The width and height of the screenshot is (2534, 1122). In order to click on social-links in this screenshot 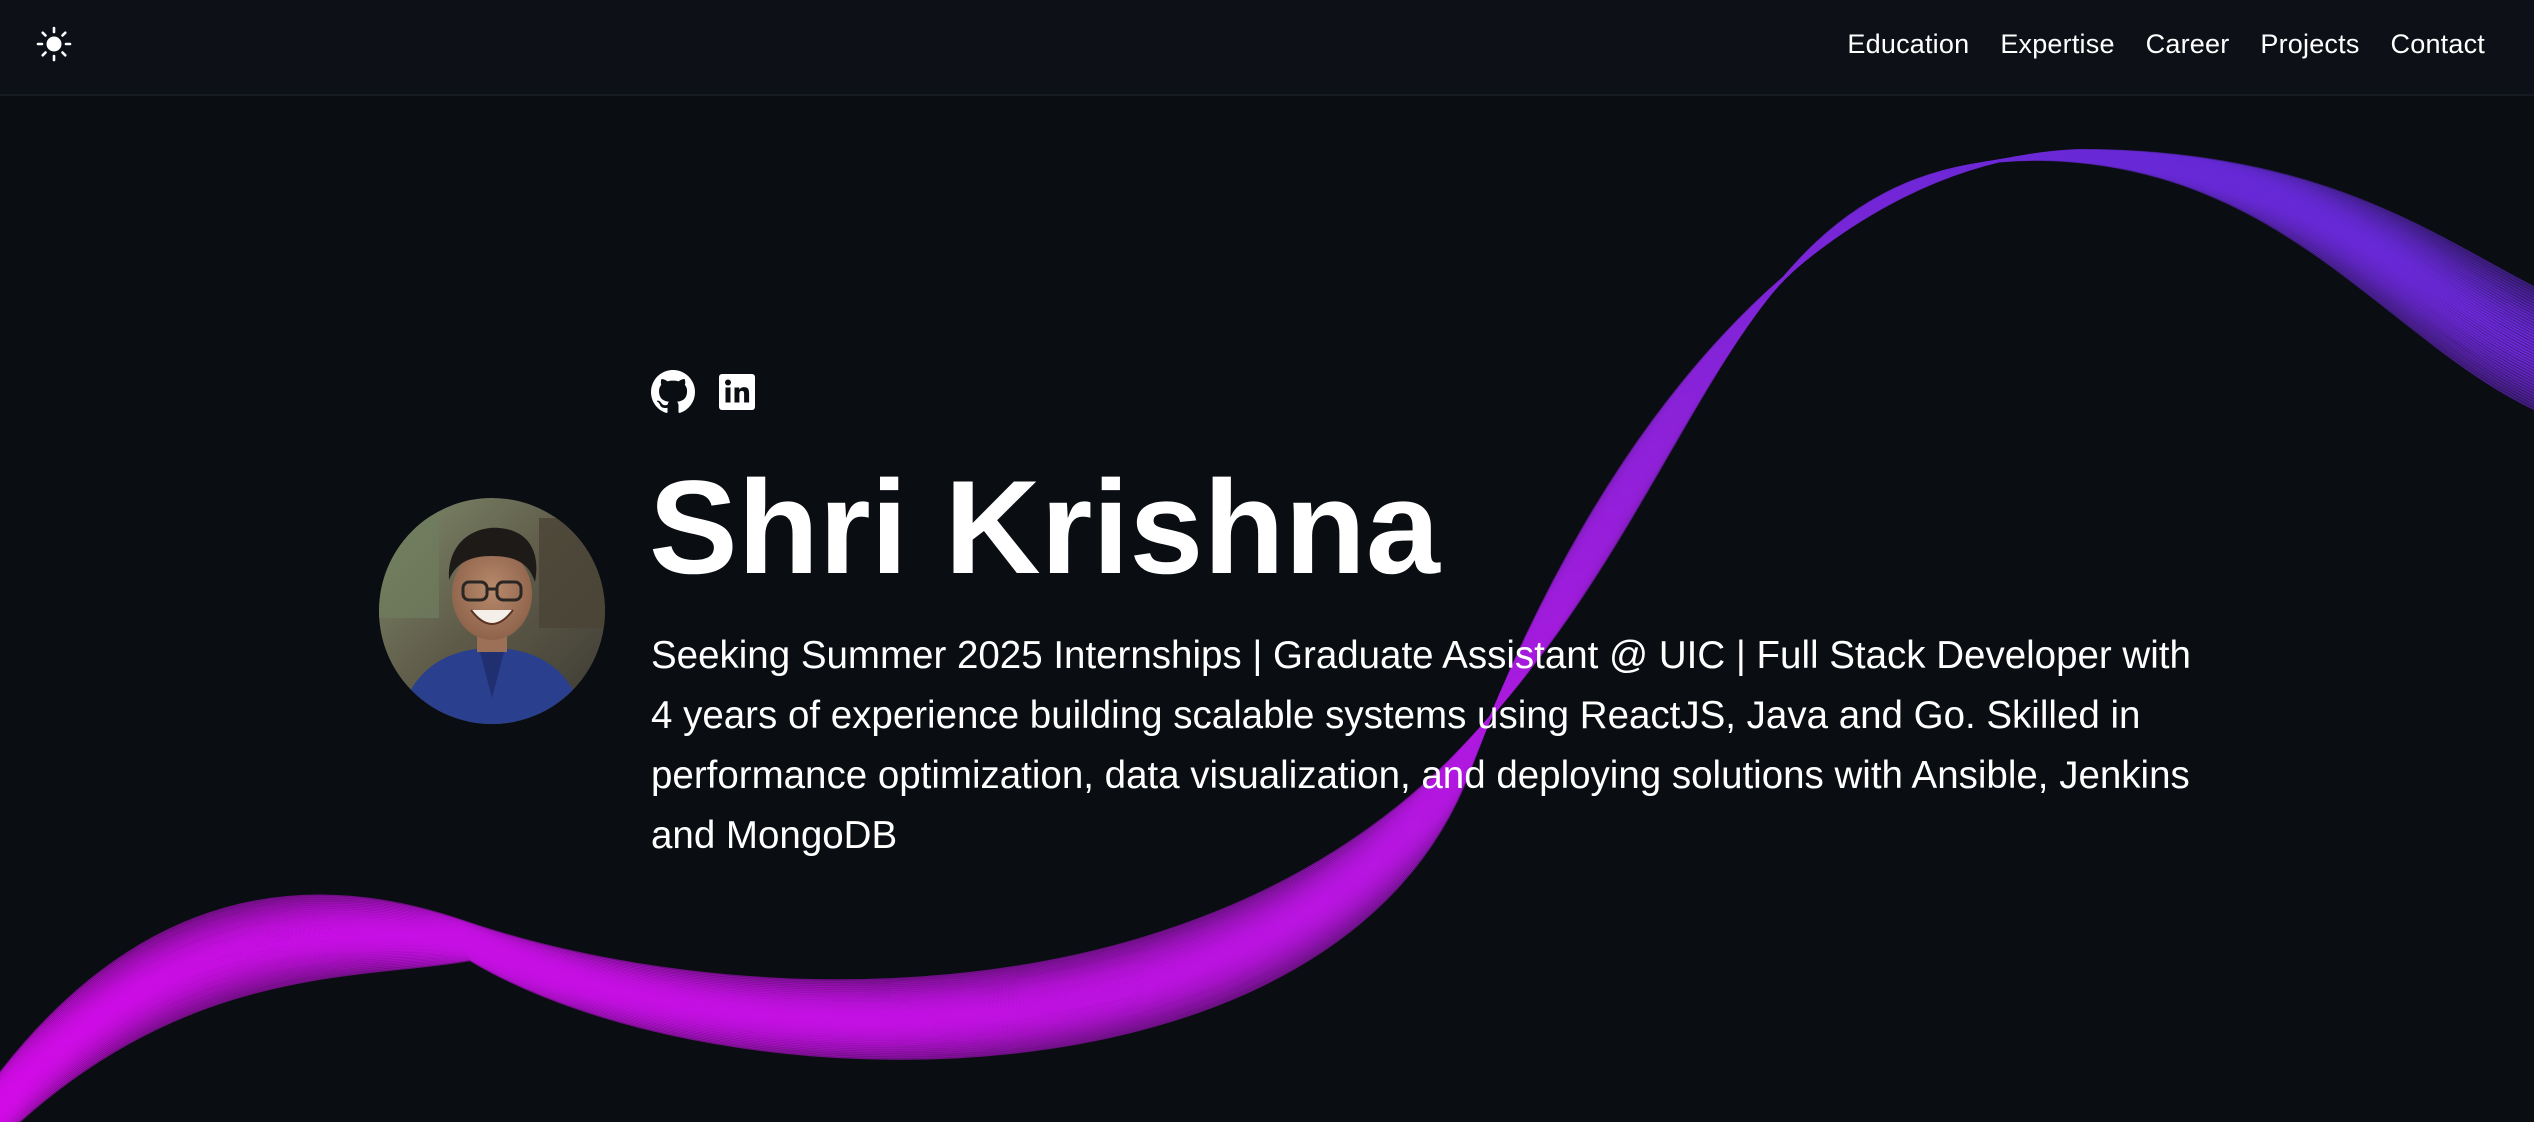, I will do `click(705, 392)`.